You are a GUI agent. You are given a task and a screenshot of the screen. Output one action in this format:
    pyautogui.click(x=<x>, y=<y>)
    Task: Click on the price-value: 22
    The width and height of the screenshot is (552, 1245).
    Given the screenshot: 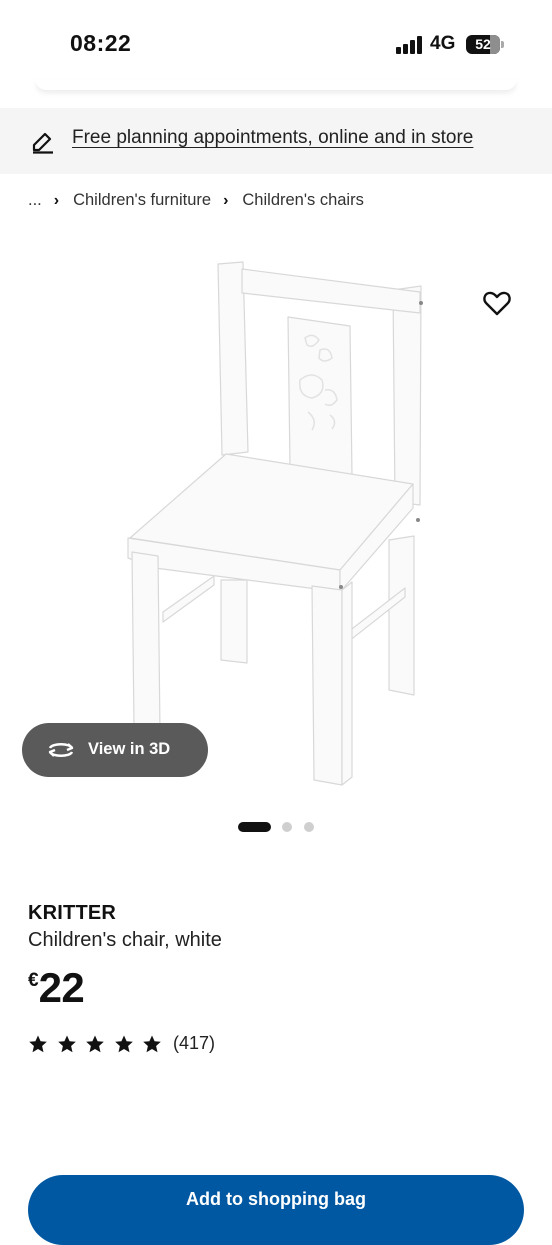 What is the action you would take?
    pyautogui.click(x=61, y=987)
    